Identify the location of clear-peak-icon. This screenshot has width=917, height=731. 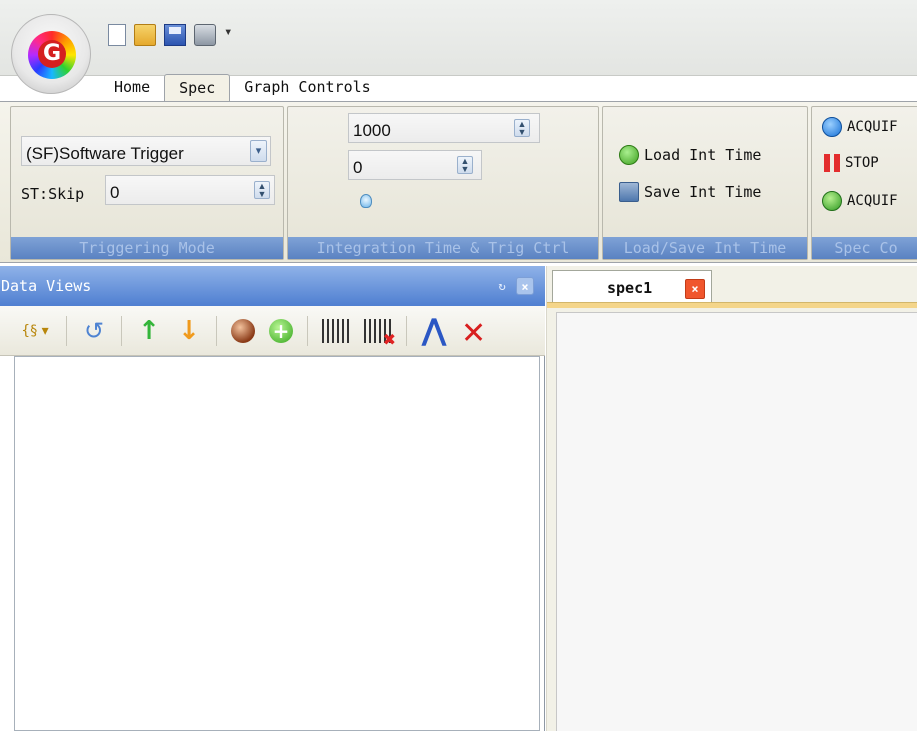
(474, 333).